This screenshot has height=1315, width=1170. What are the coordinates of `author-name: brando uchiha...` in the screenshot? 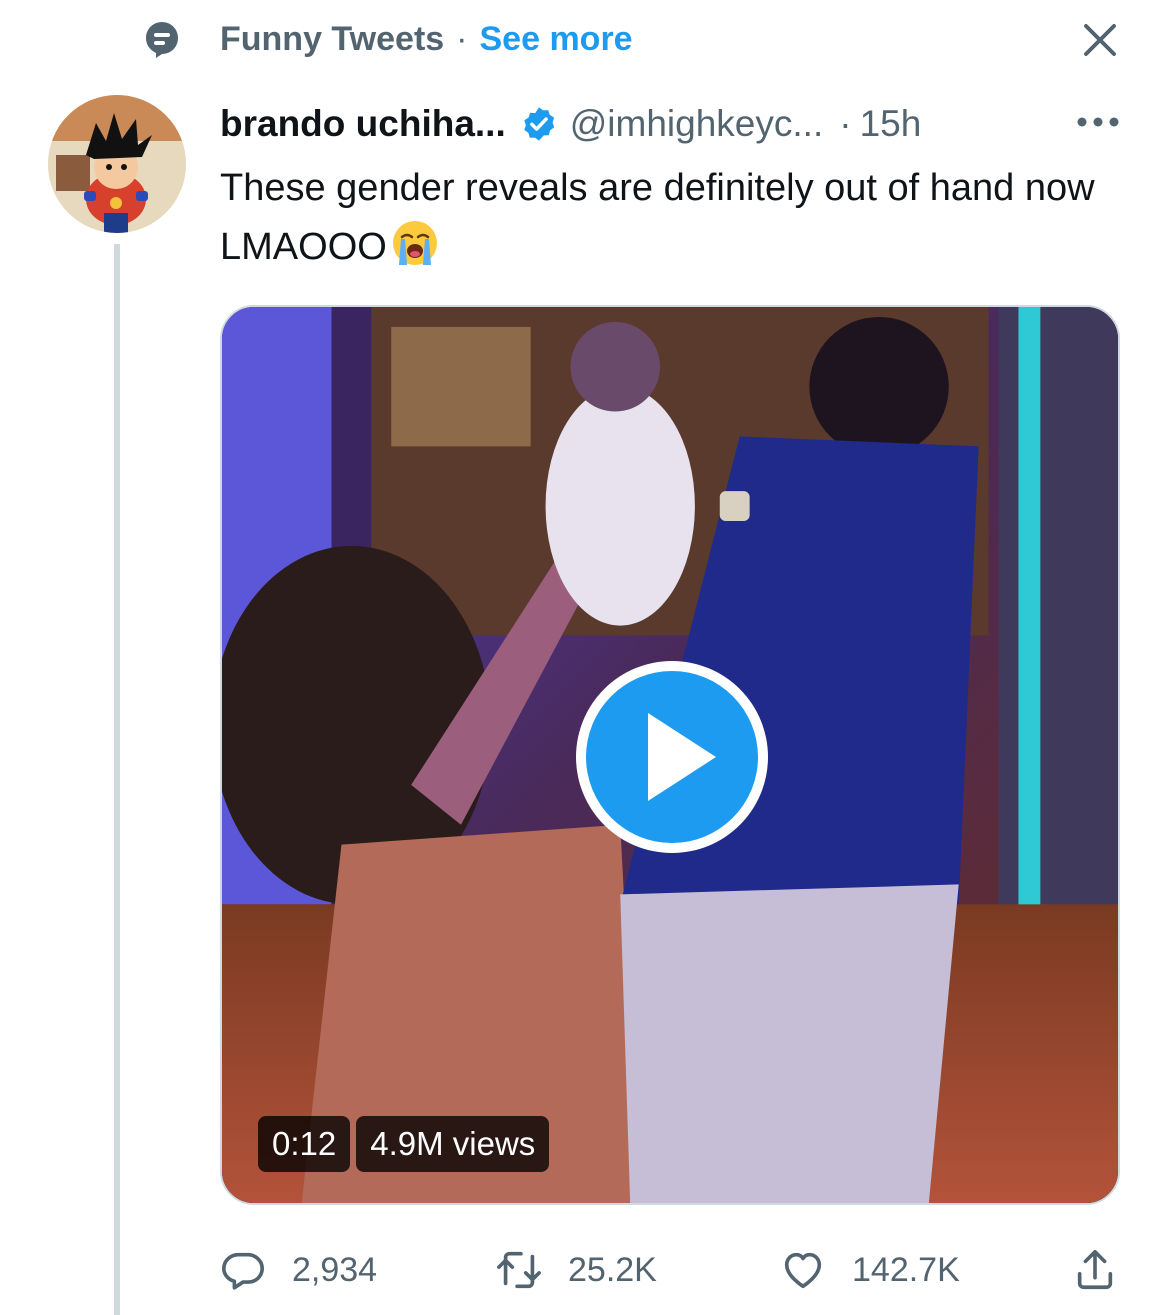 It's located at (363, 124).